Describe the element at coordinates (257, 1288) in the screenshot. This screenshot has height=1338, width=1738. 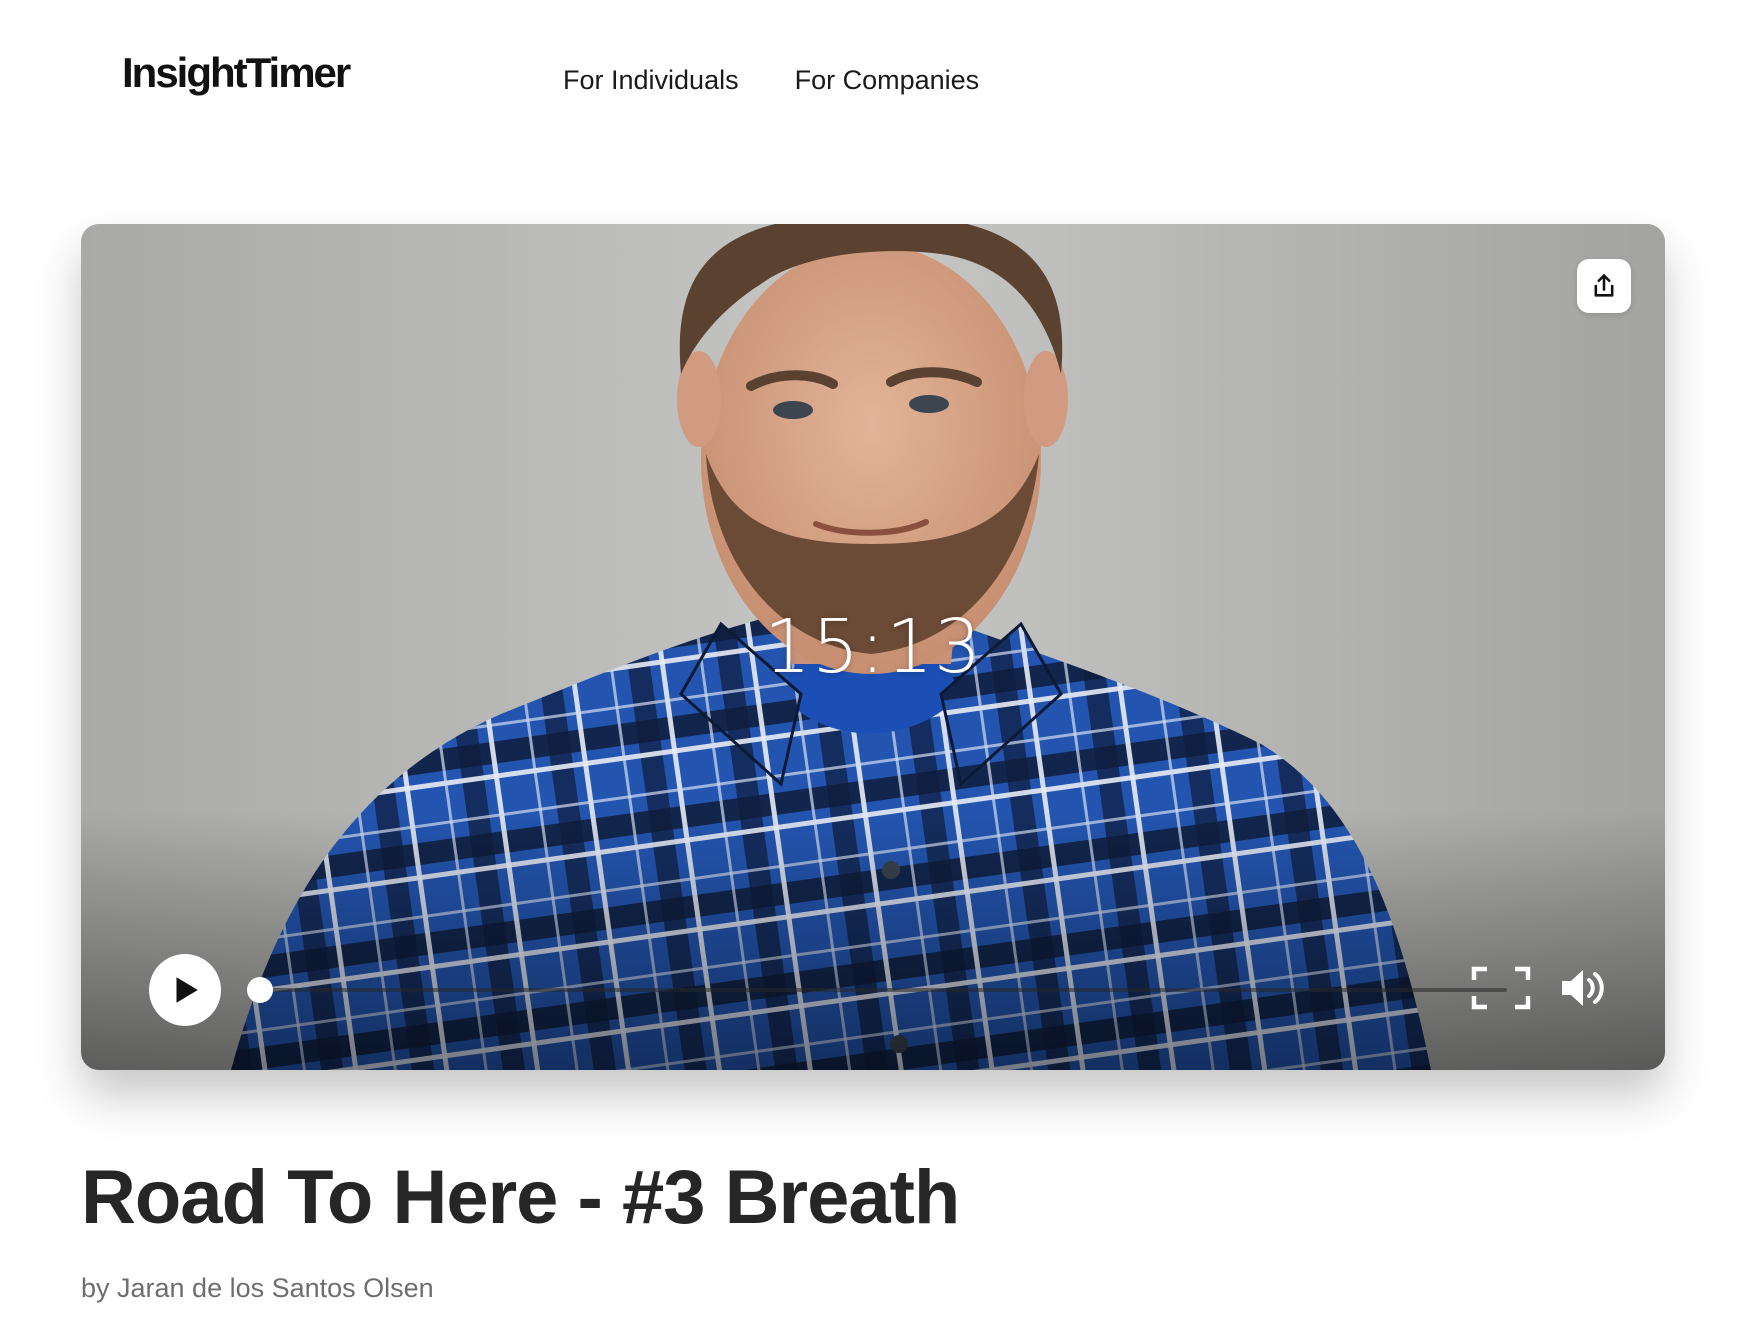
I see `track-author: by Jaran de los Santos Olsen` at that location.